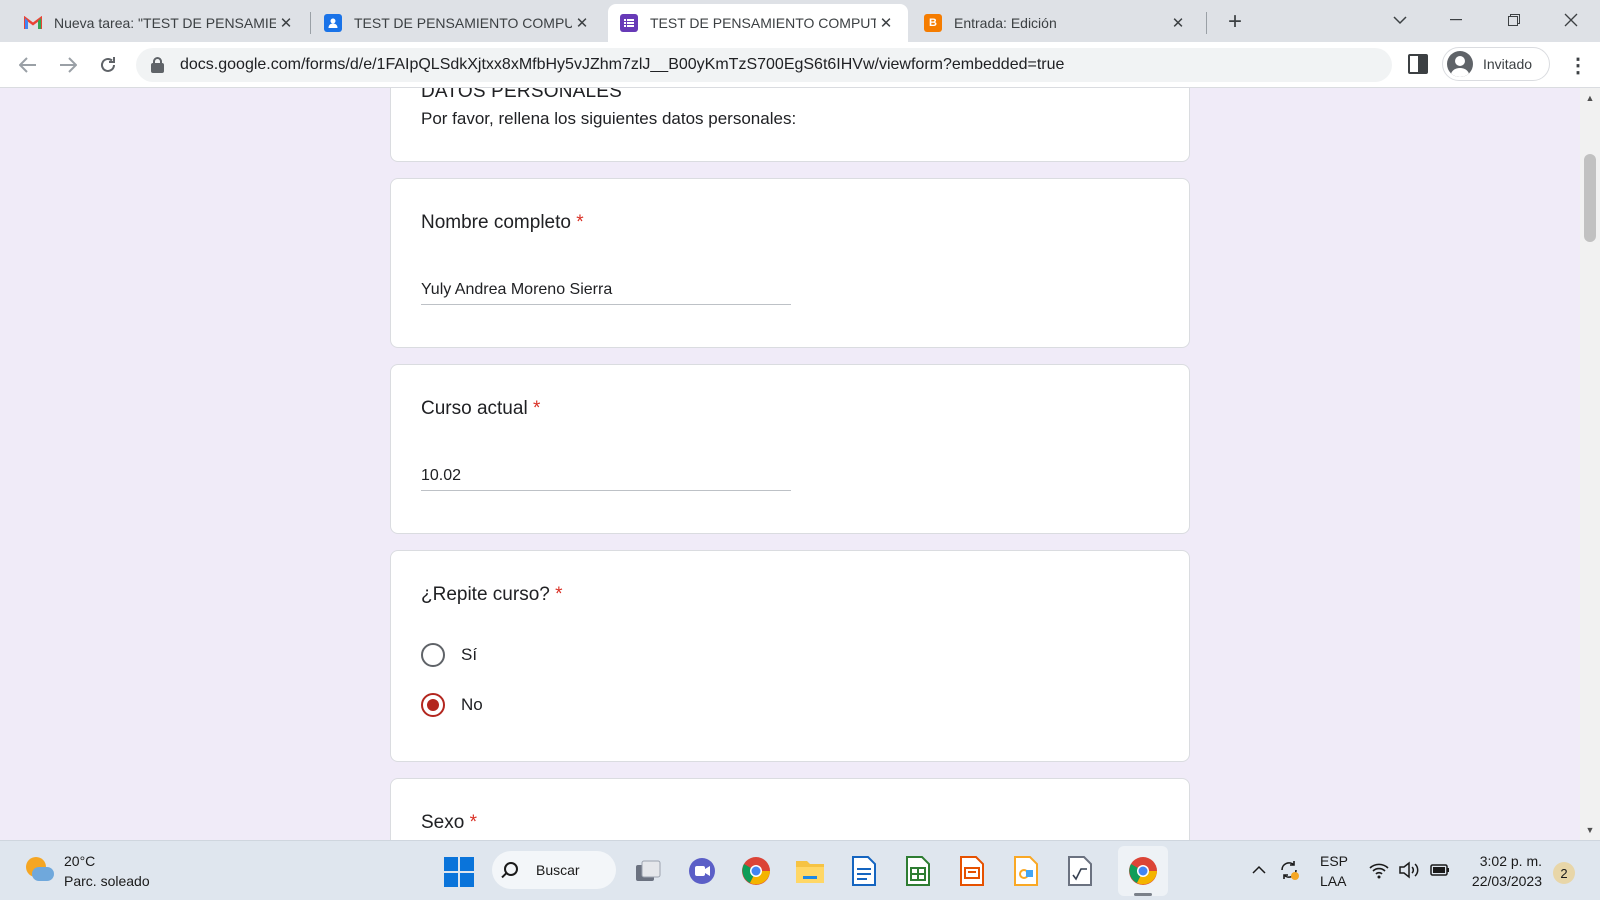  Describe the element at coordinates (702, 871) in the screenshot. I see `teams-chat-icon` at that location.